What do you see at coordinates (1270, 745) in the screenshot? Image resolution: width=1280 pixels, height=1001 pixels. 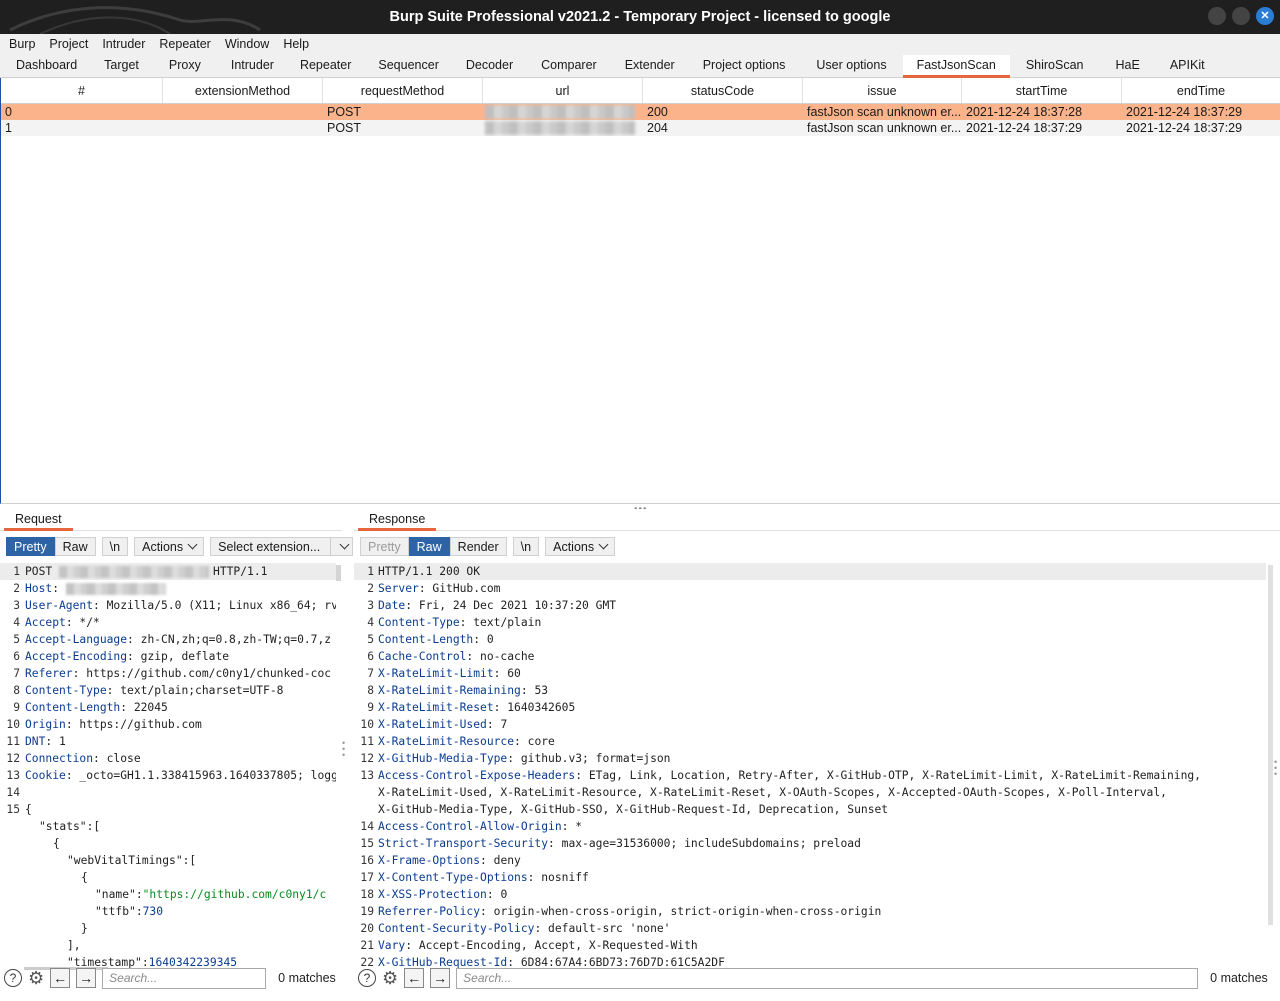 I see `response-scrollbar` at bounding box center [1270, 745].